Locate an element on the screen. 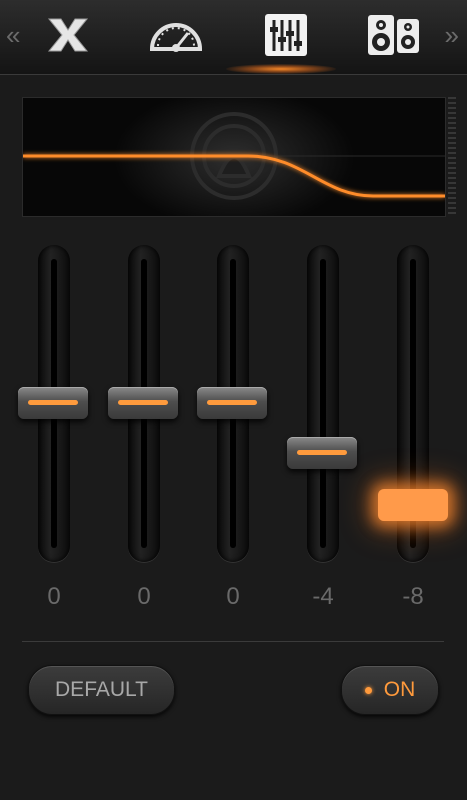  previous-chevron-icon: « is located at coordinates (13, 35).